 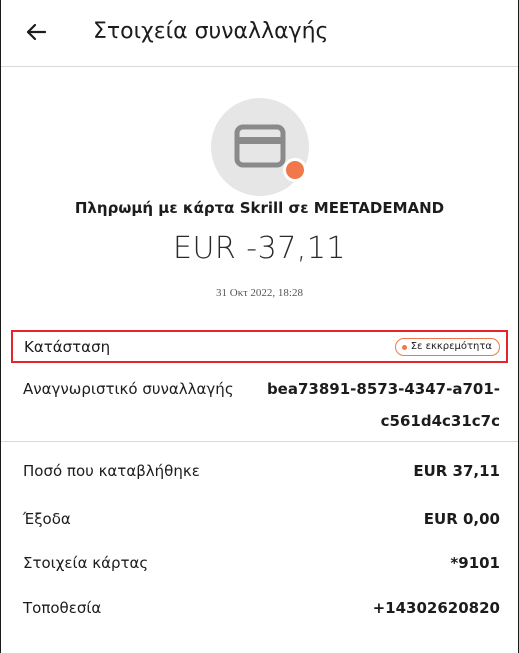 I want to click on transaction-id-value: bea73891-8573-4347-a701-c561d4c31c7c, so click(x=380, y=405).